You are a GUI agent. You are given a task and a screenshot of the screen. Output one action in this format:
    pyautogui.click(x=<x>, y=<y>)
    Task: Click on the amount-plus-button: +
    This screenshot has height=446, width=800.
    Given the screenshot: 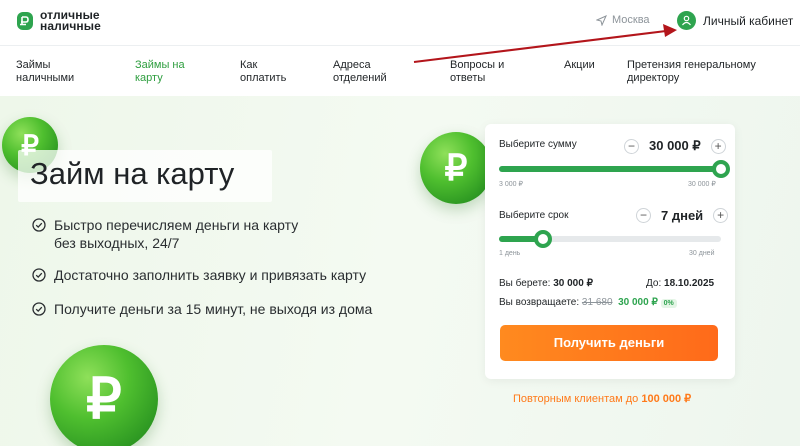 What is the action you would take?
    pyautogui.click(x=718, y=146)
    